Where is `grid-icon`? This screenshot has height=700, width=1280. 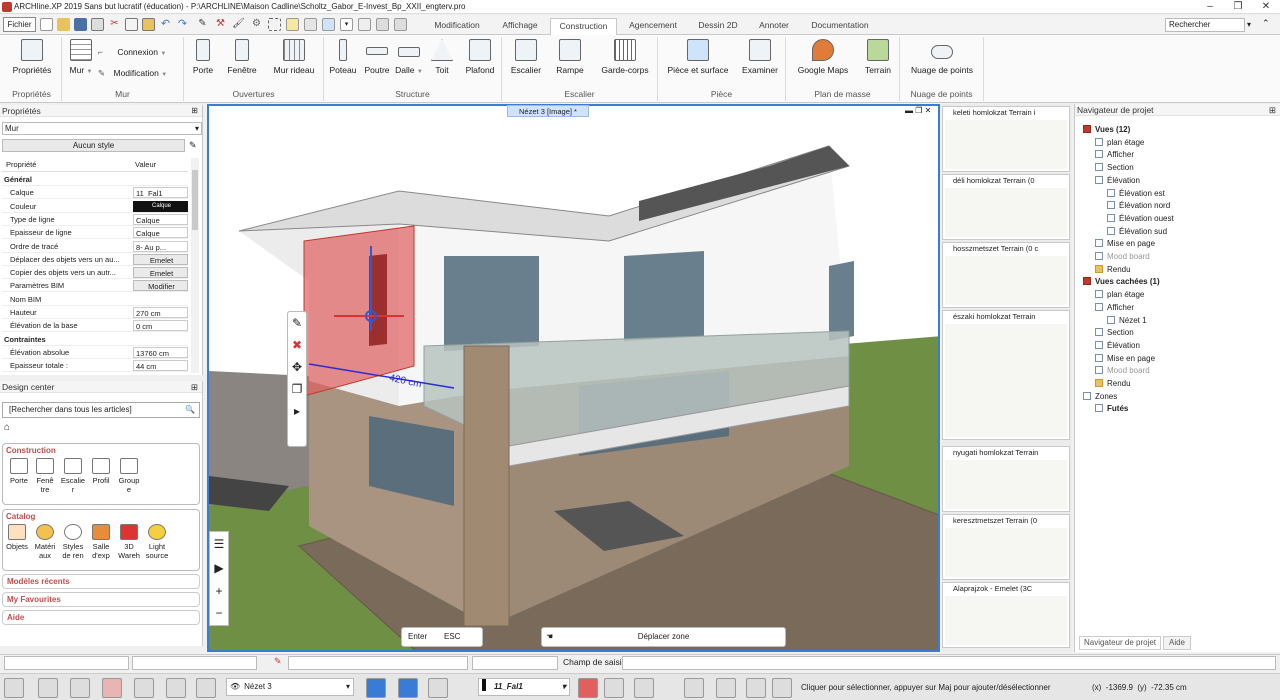 grid-icon is located at coordinates (206, 688).